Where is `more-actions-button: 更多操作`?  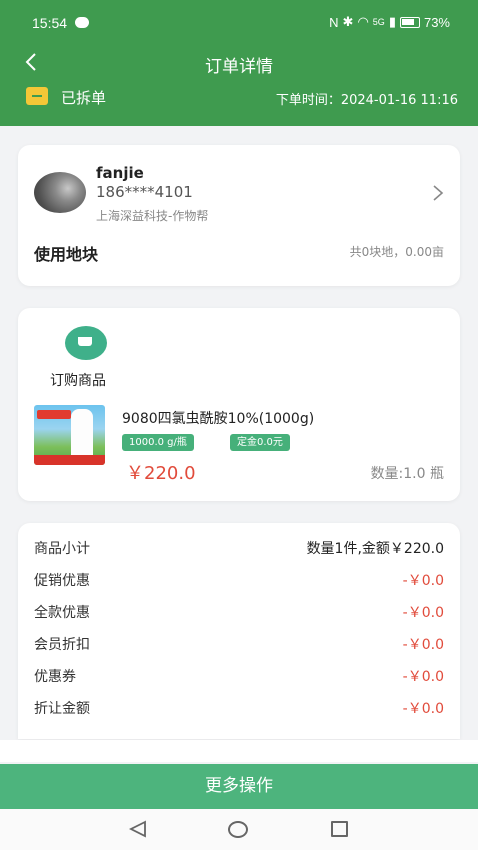
more-actions-button: 更多操作 is located at coordinates (239, 786).